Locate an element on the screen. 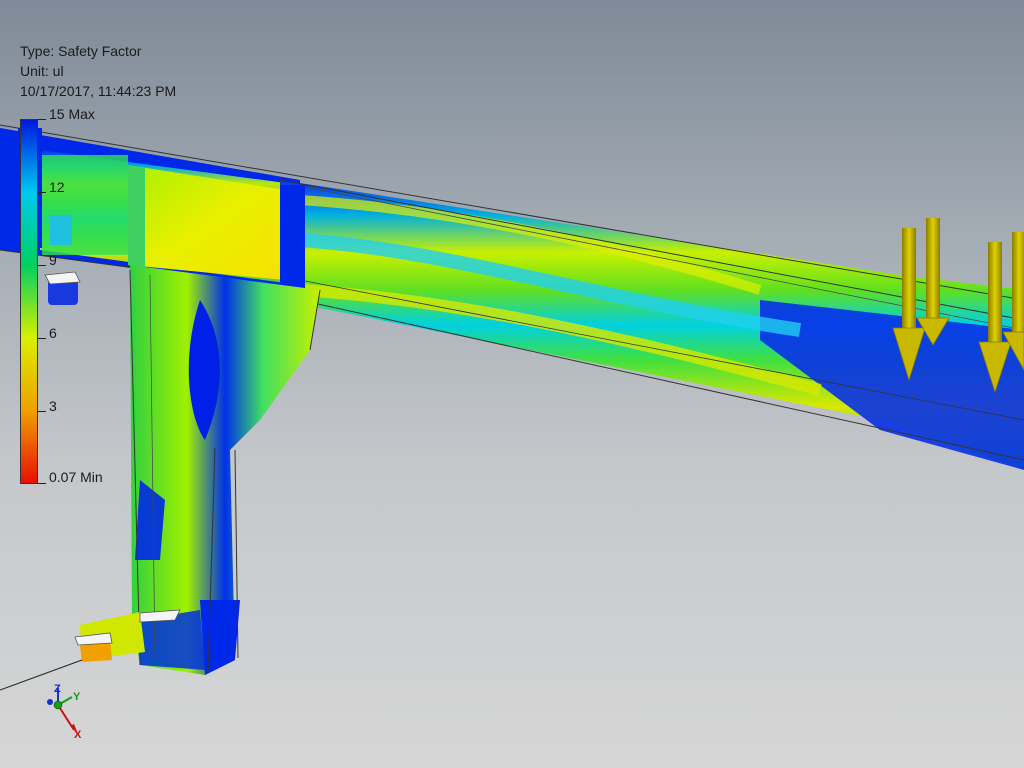 This screenshot has width=1024, height=768. legend-label-12: 12 is located at coordinates (57, 187).